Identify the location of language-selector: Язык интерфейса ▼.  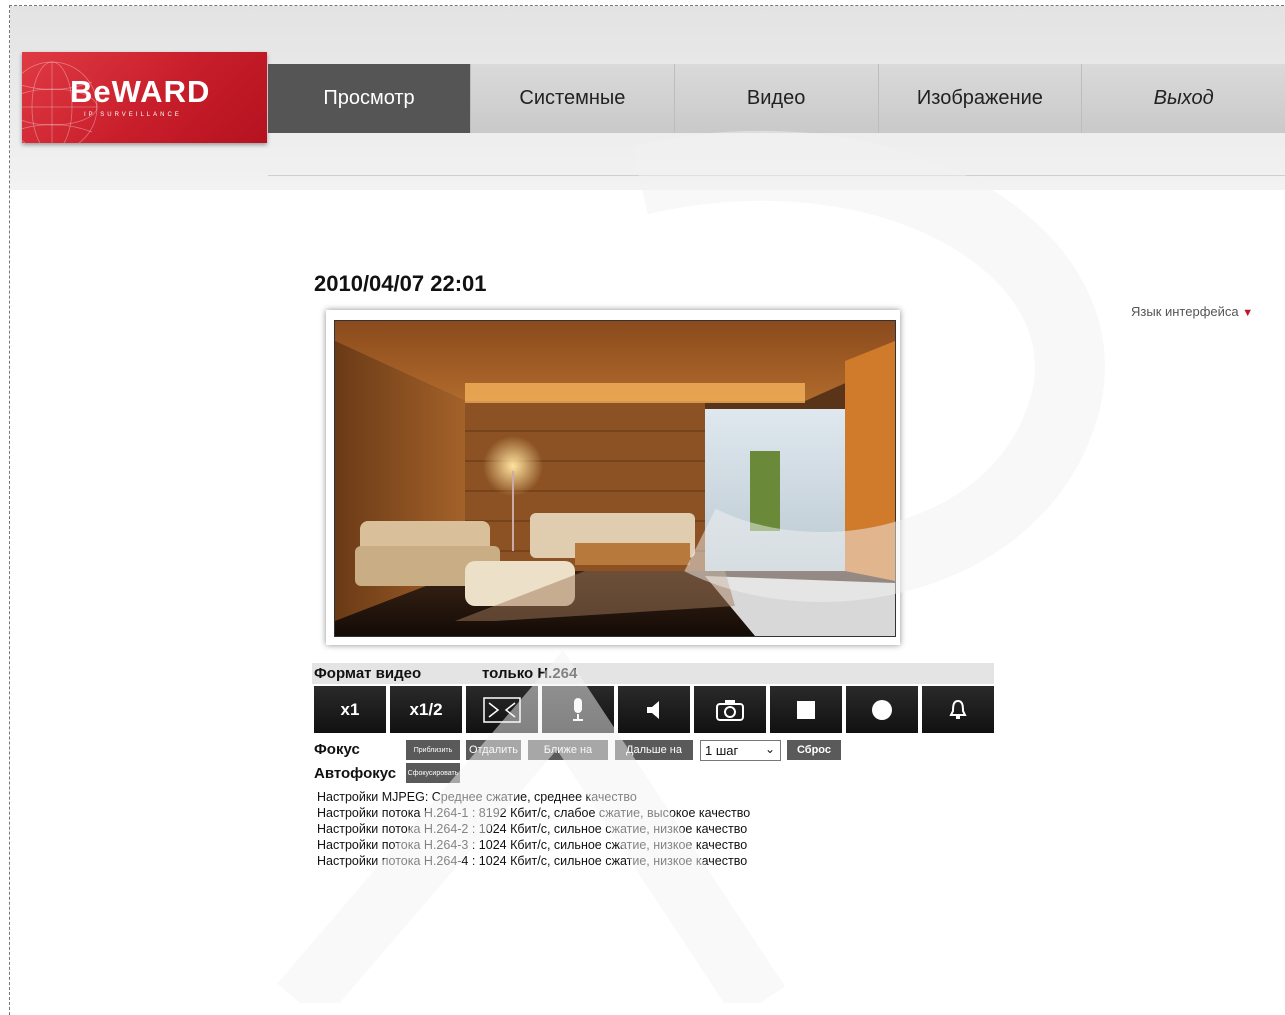
(1192, 311).